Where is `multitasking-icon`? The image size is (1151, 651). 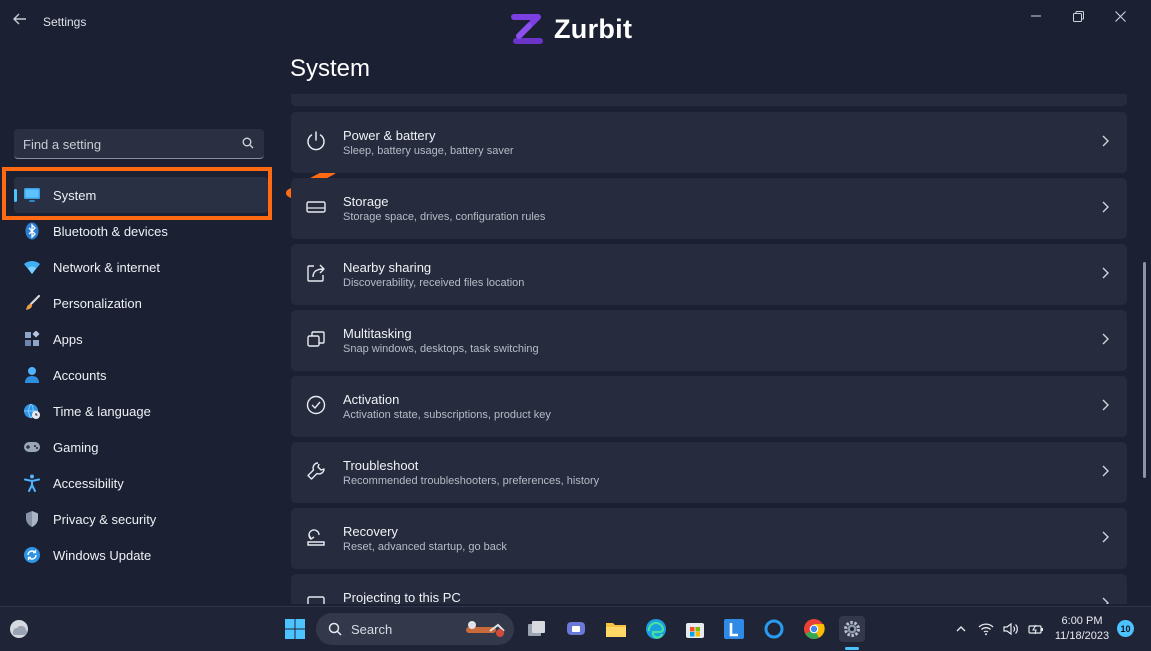
multitasking-icon is located at coordinates (316, 339).